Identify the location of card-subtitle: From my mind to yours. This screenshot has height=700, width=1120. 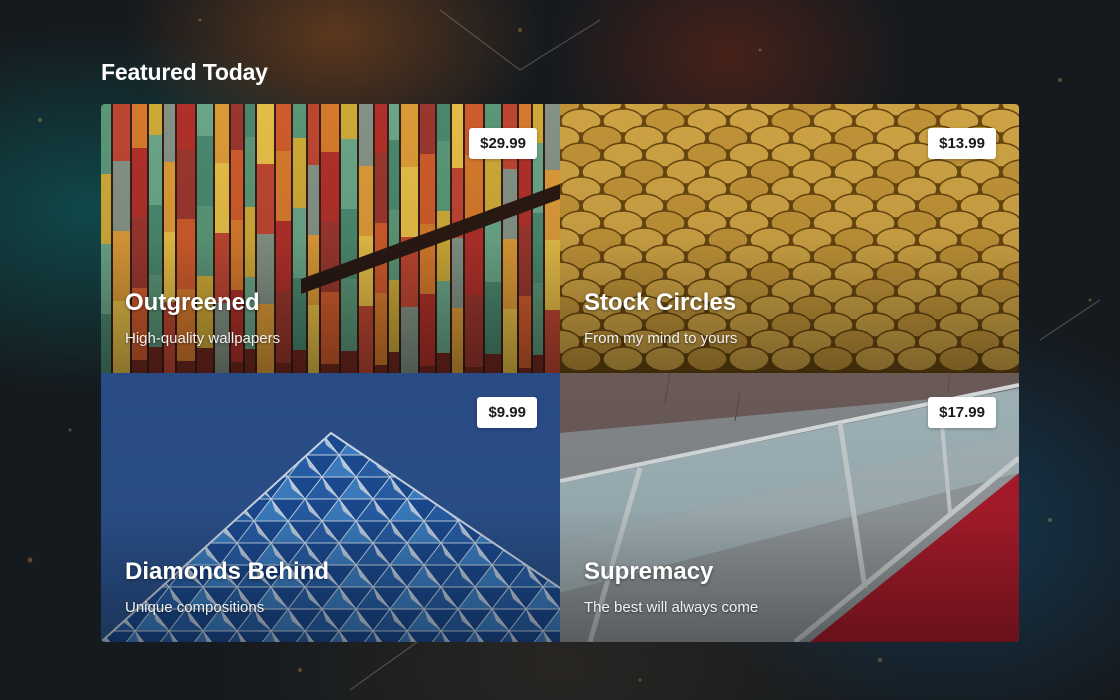
(661, 338).